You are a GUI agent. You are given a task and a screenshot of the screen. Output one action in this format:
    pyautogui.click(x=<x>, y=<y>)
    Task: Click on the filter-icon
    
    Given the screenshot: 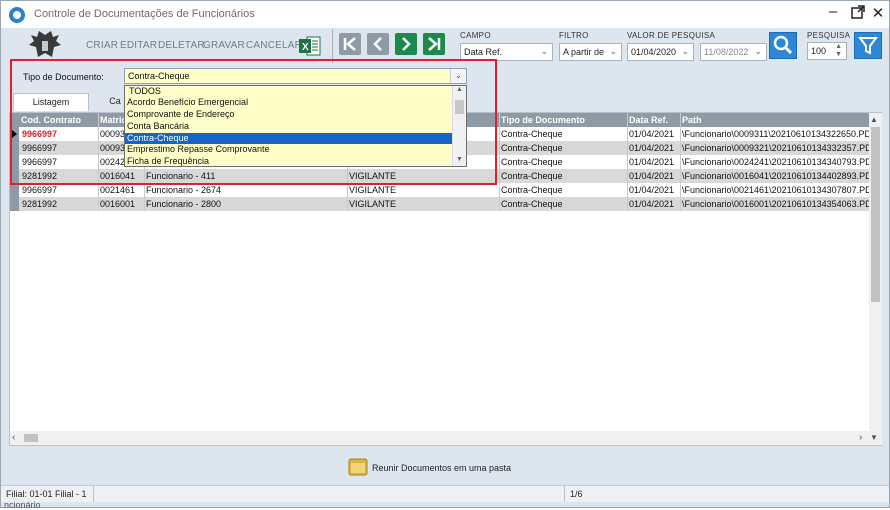 What is the action you would take?
    pyautogui.click(x=868, y=46)
    